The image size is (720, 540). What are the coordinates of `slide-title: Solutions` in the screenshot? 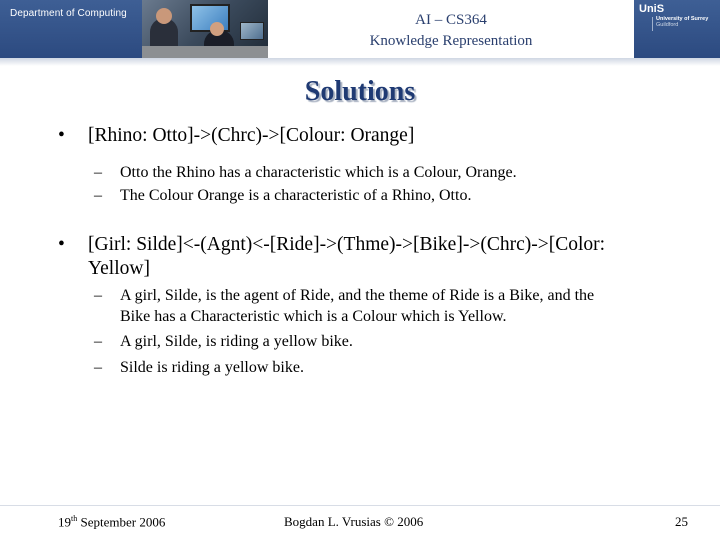 It's located at (360, 91).